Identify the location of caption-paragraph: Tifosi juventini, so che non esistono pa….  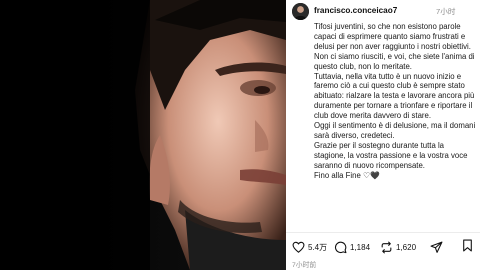
(392, 36).